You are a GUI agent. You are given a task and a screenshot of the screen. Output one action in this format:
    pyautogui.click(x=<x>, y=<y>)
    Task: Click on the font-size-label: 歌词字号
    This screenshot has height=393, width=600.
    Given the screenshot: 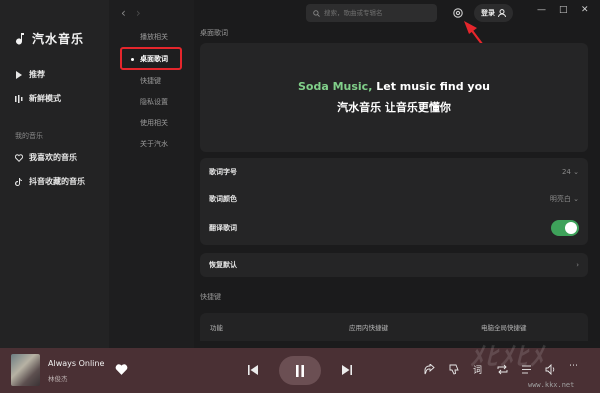 What is the action you would take?
    pyautogui.click(x=223, y=172)
    